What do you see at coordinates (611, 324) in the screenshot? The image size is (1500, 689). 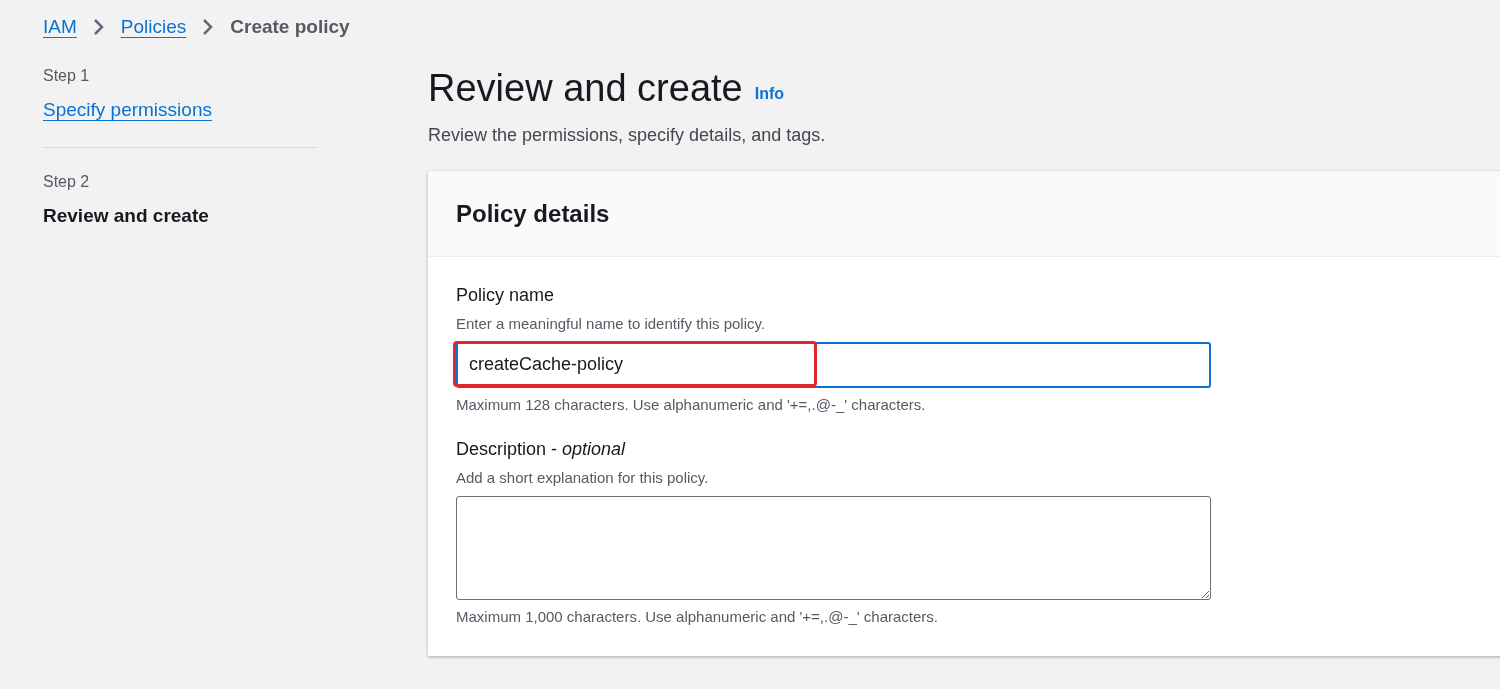 I see `field-hint: Enter a meaningful name to identify this policy.` at bounding box center [611, 324].